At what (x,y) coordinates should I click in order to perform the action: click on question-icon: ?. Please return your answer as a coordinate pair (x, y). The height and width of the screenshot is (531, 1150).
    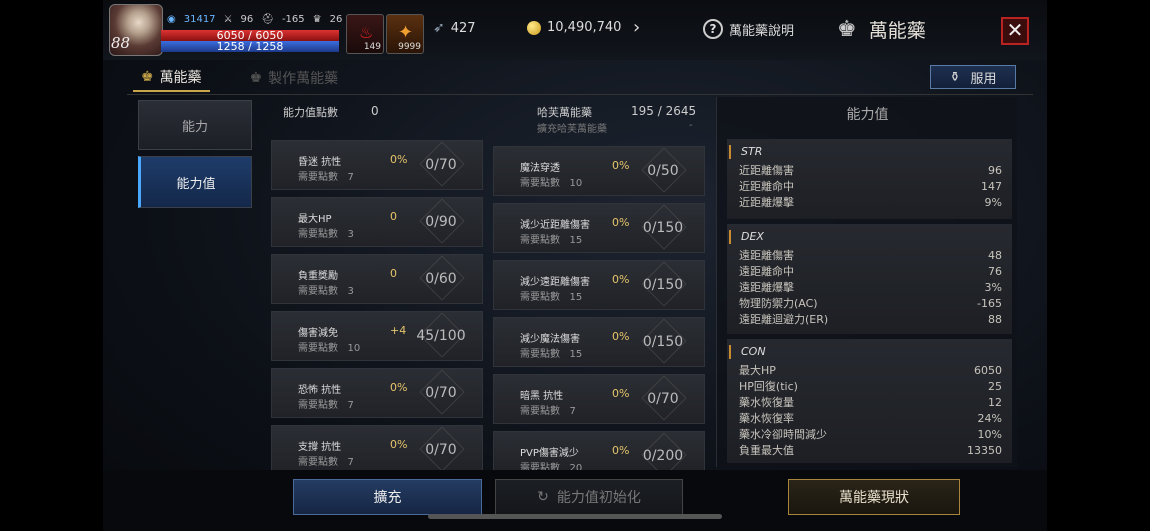
    Looking at the image, I should click on (713, 29).